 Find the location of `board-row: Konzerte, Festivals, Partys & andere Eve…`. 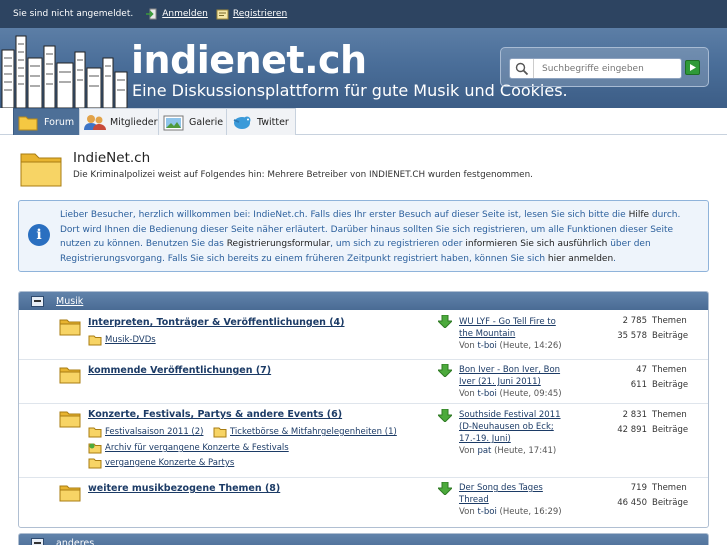

board-row: Konzerte, Festivals, Partys & andere Eve… is located at coordinates (363, 441).